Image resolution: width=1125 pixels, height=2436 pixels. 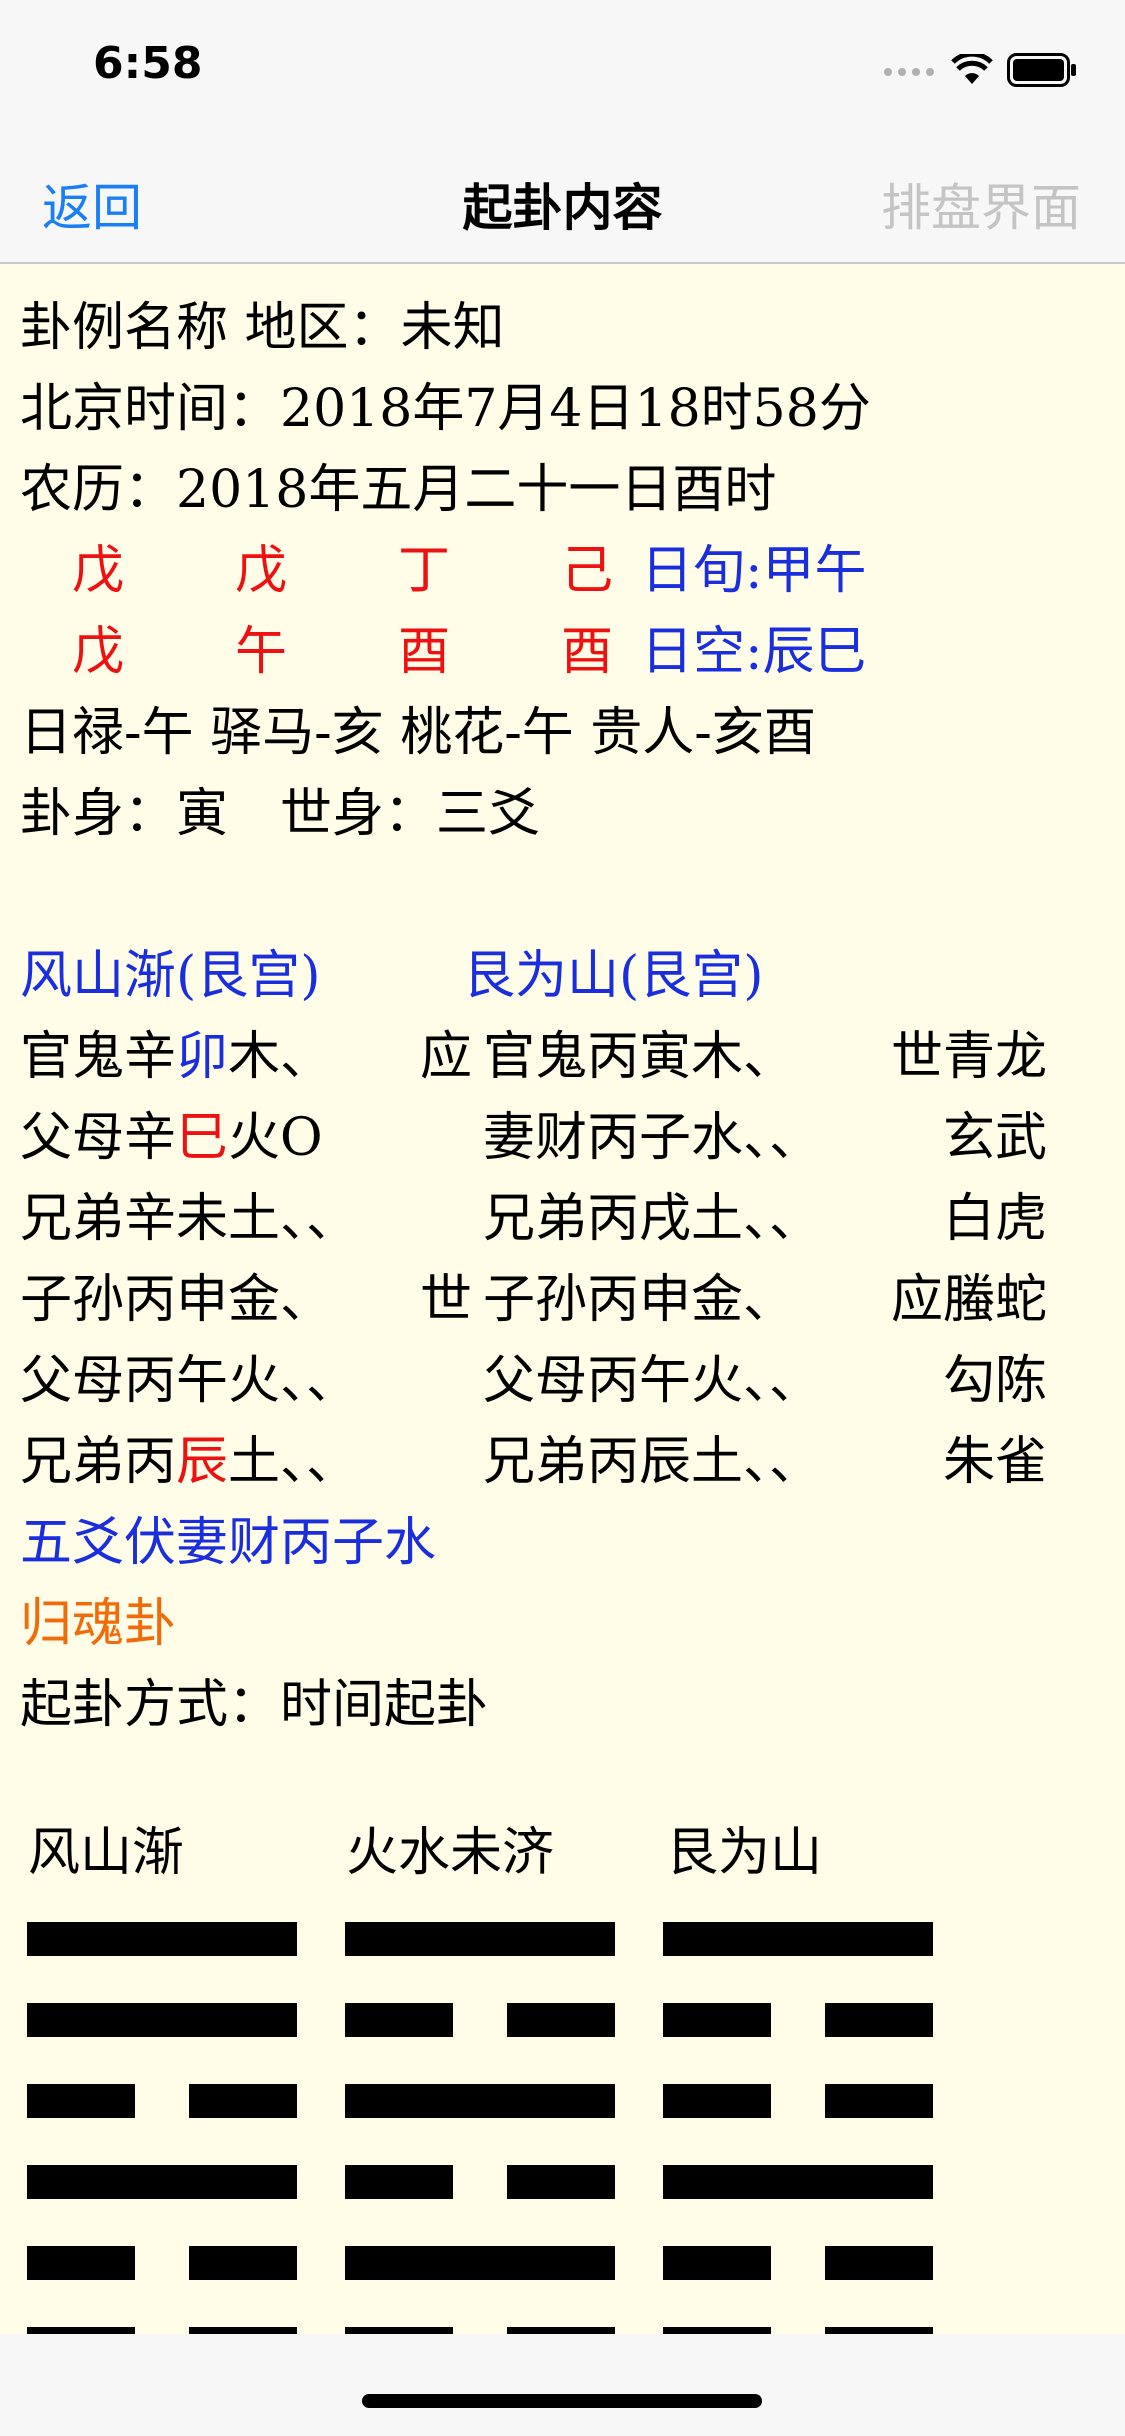 I want to click on six-god: 勾陈, so click(x=994, y=1381).